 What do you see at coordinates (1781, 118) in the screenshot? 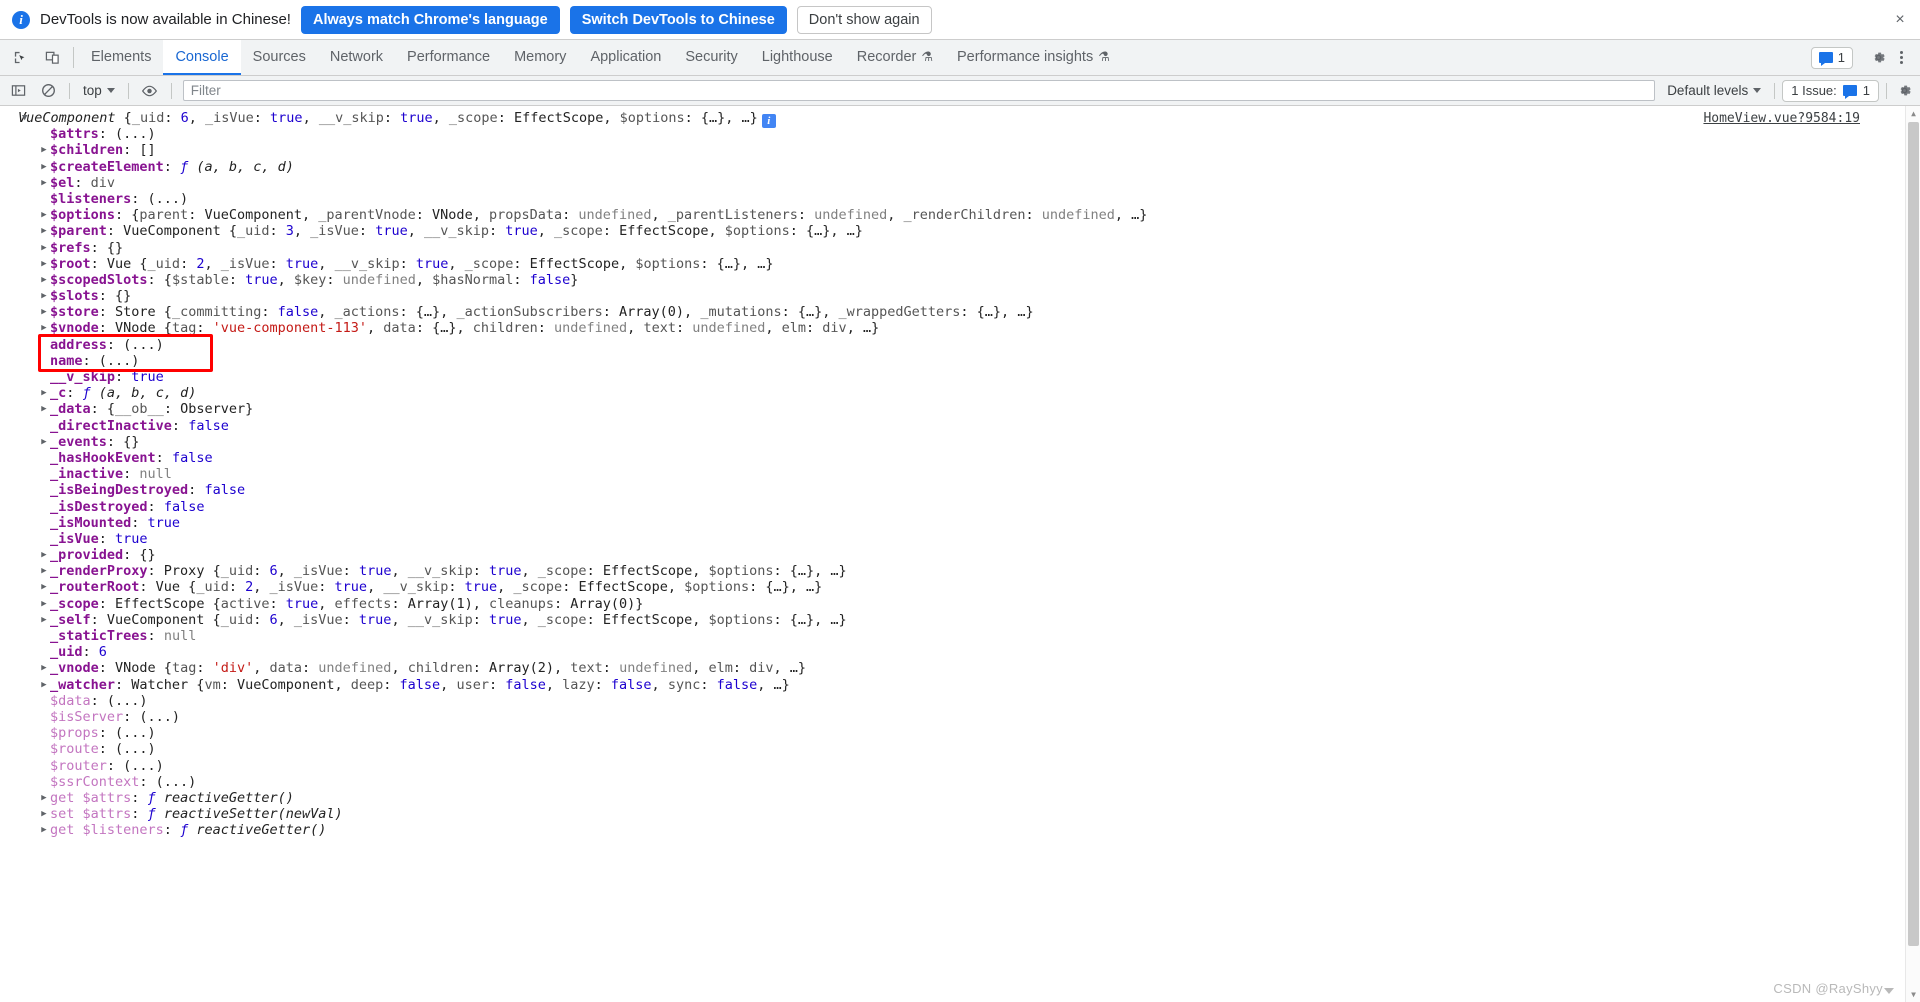
I see `source-location-link: HomeView.vue?9584:19` at bounding box center [1781, 118].